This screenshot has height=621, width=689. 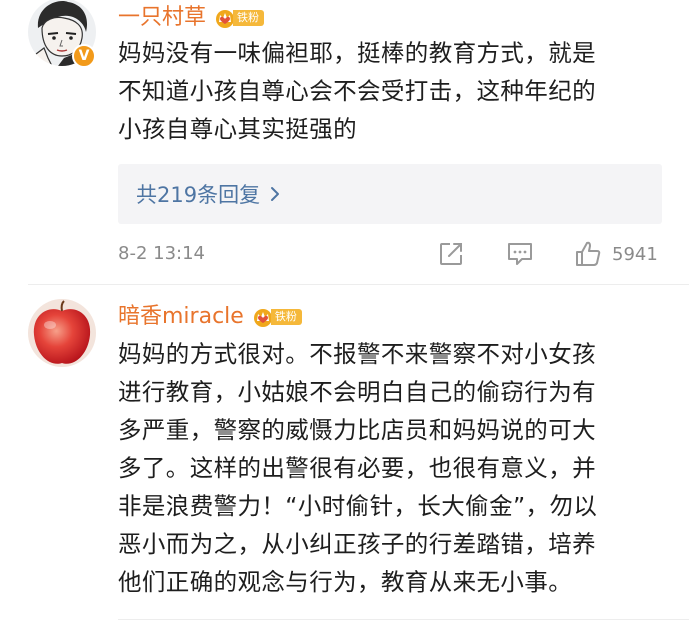 I want to click on comment-line: 不知道小孩自尊心会不会受打击，这种年纪的, so click(x=357, y=91).